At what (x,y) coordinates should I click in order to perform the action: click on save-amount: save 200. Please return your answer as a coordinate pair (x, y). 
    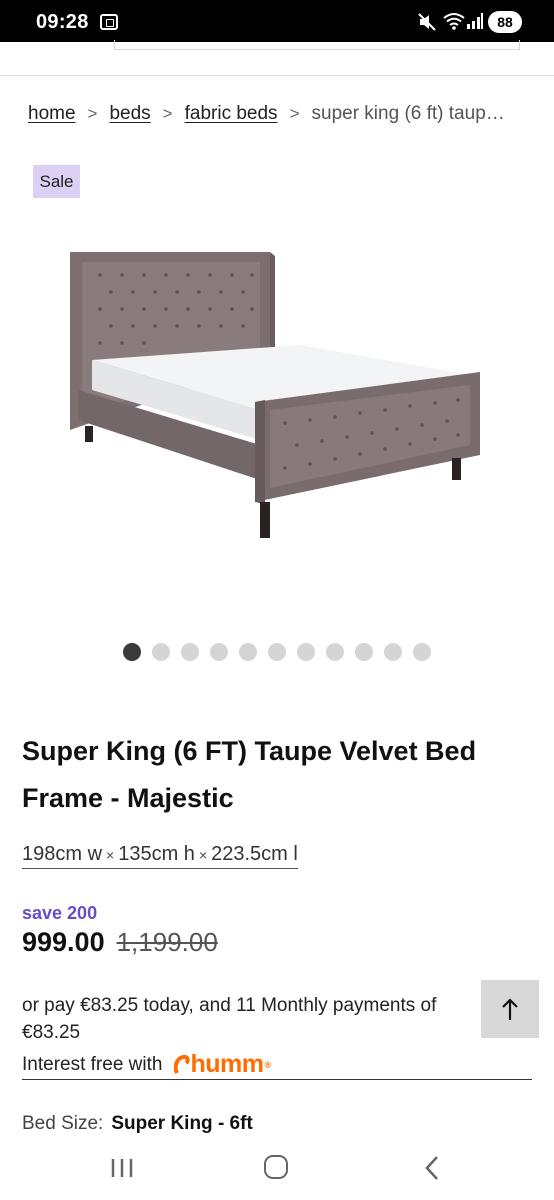
    Looking at the image, I should click on (60, 913).